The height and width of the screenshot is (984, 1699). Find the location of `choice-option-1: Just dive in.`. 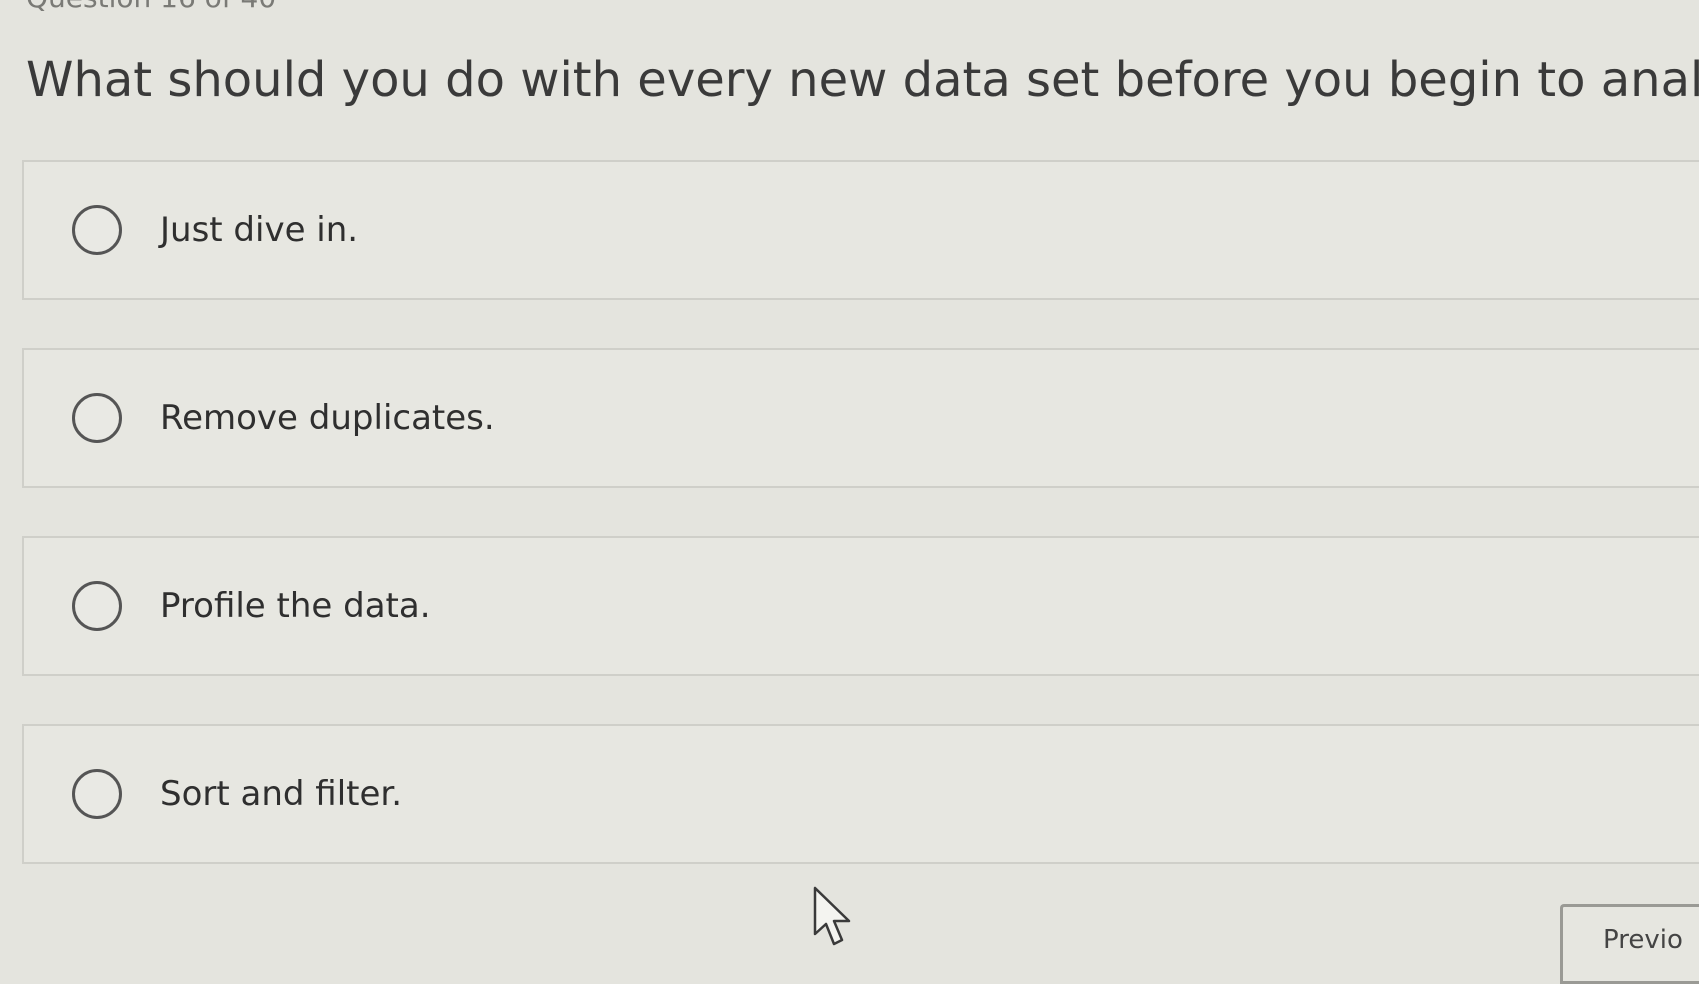

choice-option-1: Just dive in. is located at coordinates (860, 230).